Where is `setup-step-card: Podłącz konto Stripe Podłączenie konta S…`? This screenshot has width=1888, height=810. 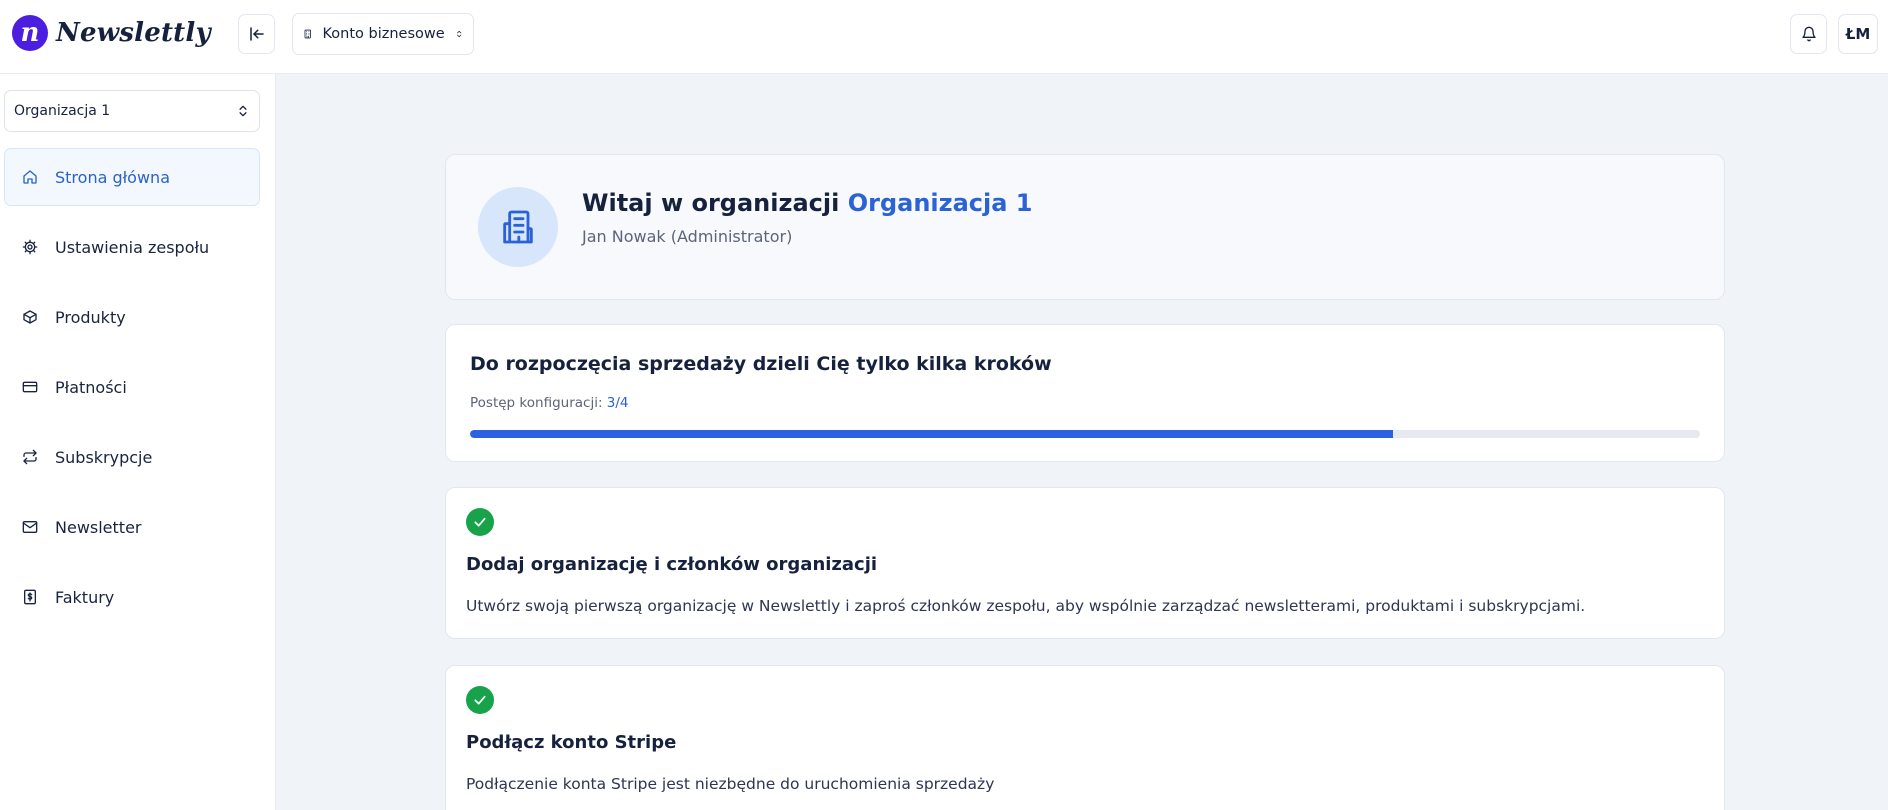
setup-step-card: Podłącz konto Stripe Podłączenie konta S… is located at coordinates (1085, 737).